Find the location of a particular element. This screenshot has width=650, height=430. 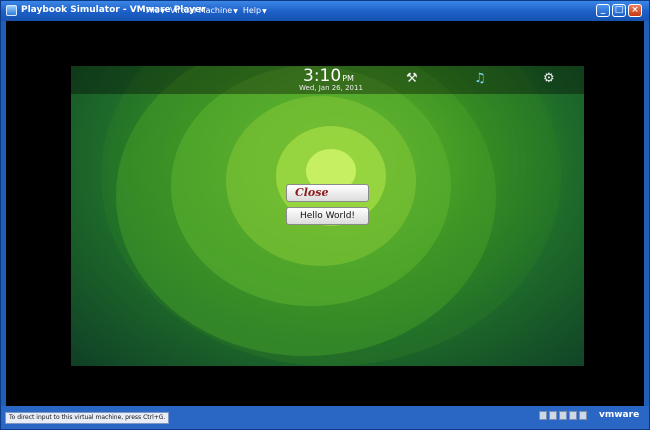

menu-bar: File▼ Virtual Machine▼ Help▼ is located at coordinates (206, 10).